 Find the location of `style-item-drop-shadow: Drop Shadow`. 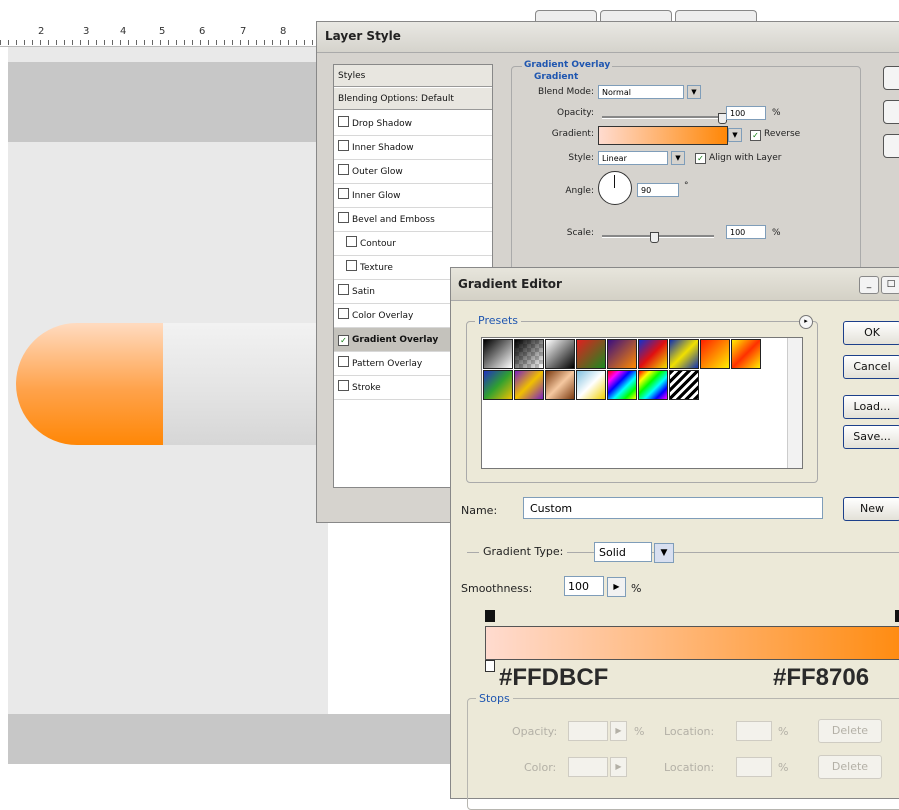

style-item-drop-shadow: Drop Shadow is located at coordinates (413, 124).